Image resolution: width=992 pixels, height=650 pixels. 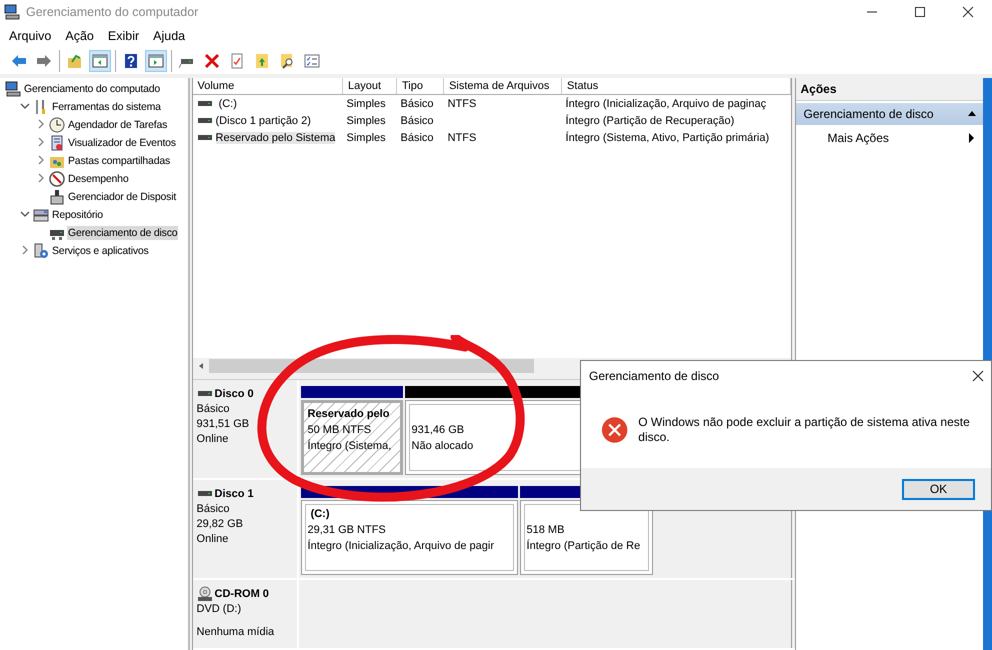 What do you see at coordinates (57, 125) in the screenshot?
I see `clock-icon` at bounding box center [57, 125].